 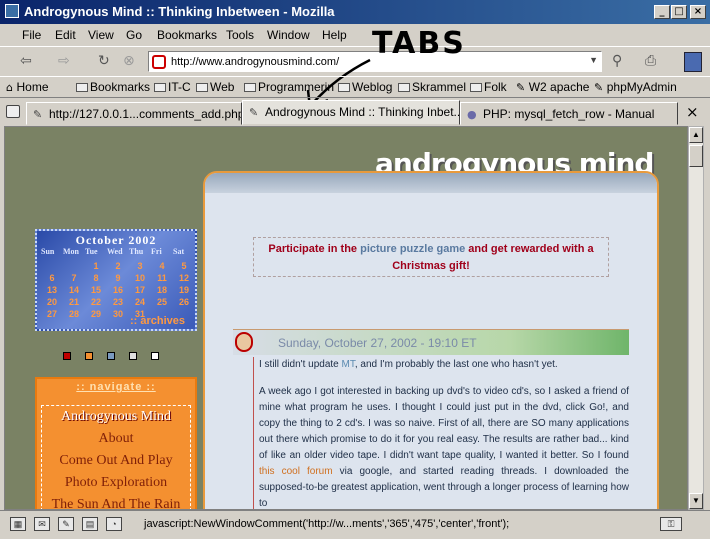 What do you see at coordinates (12, 11) in the screenshot?
I see `mozilla-app-icon` at bounding box center [12, 11].